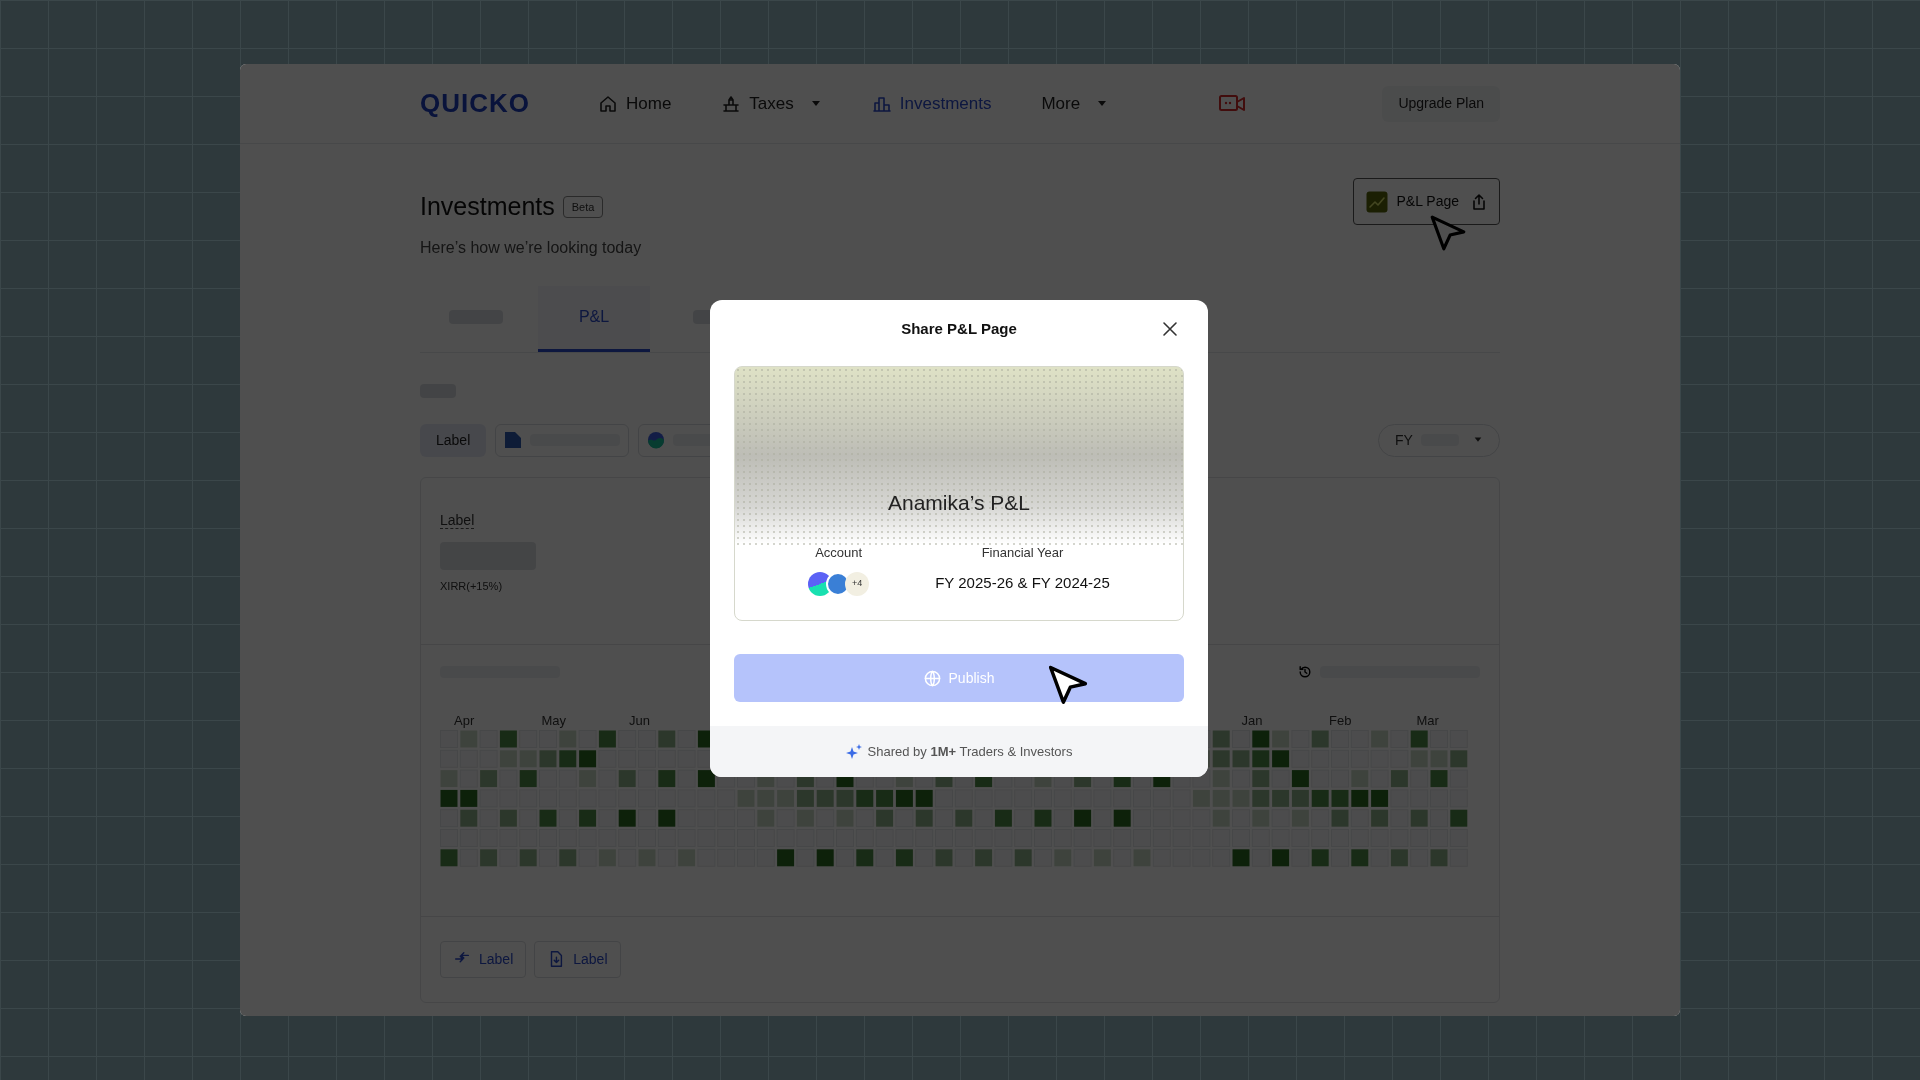 The width and height of the screenshot is (1920, 1080). I want to click on globe-icon, so click(932, 678).